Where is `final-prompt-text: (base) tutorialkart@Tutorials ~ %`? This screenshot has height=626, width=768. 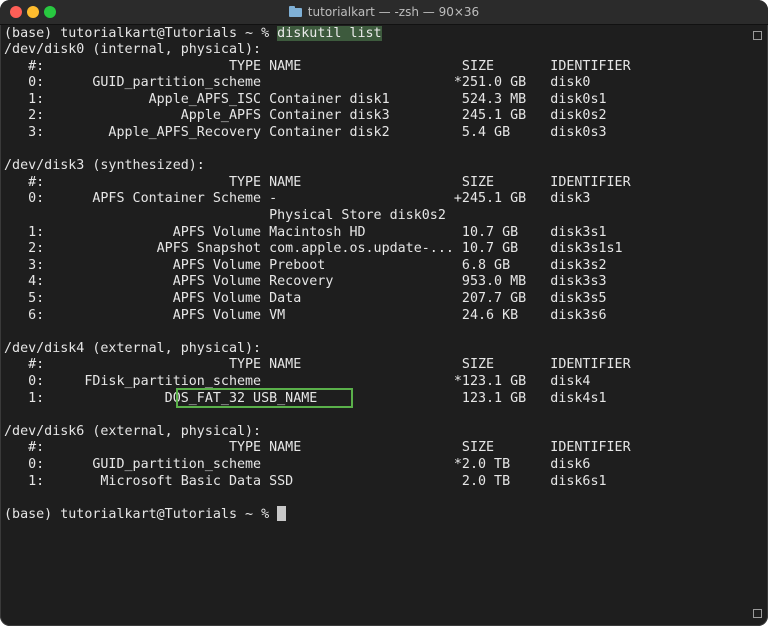
final-prompt-text: (base) tutorialkart@Tutorials ~ % is located at coordinates (141, 514).